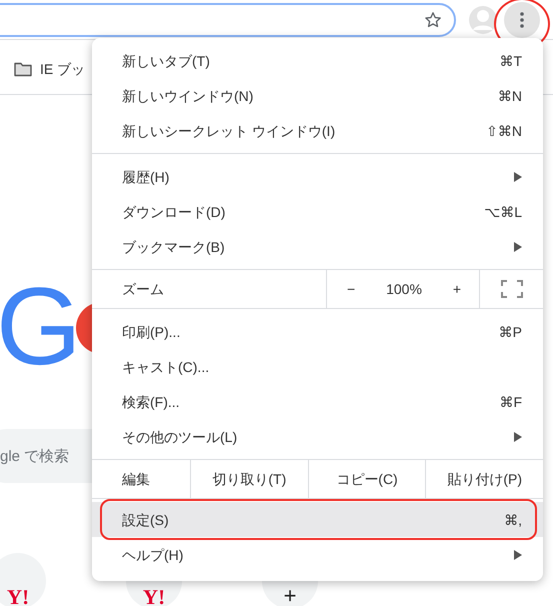 The height and width of the screenshot is (606, 553). What do you see at coordinates (317, 246) in the screenshot?
I see `menu-item: ブックマーク(B)` at bounding box center [317, 246].